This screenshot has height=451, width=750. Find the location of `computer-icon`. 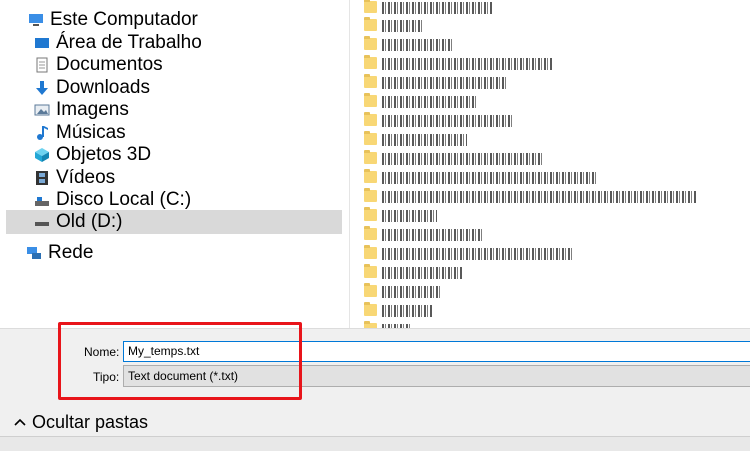

computer-icon is located at coordinates (36, 20).